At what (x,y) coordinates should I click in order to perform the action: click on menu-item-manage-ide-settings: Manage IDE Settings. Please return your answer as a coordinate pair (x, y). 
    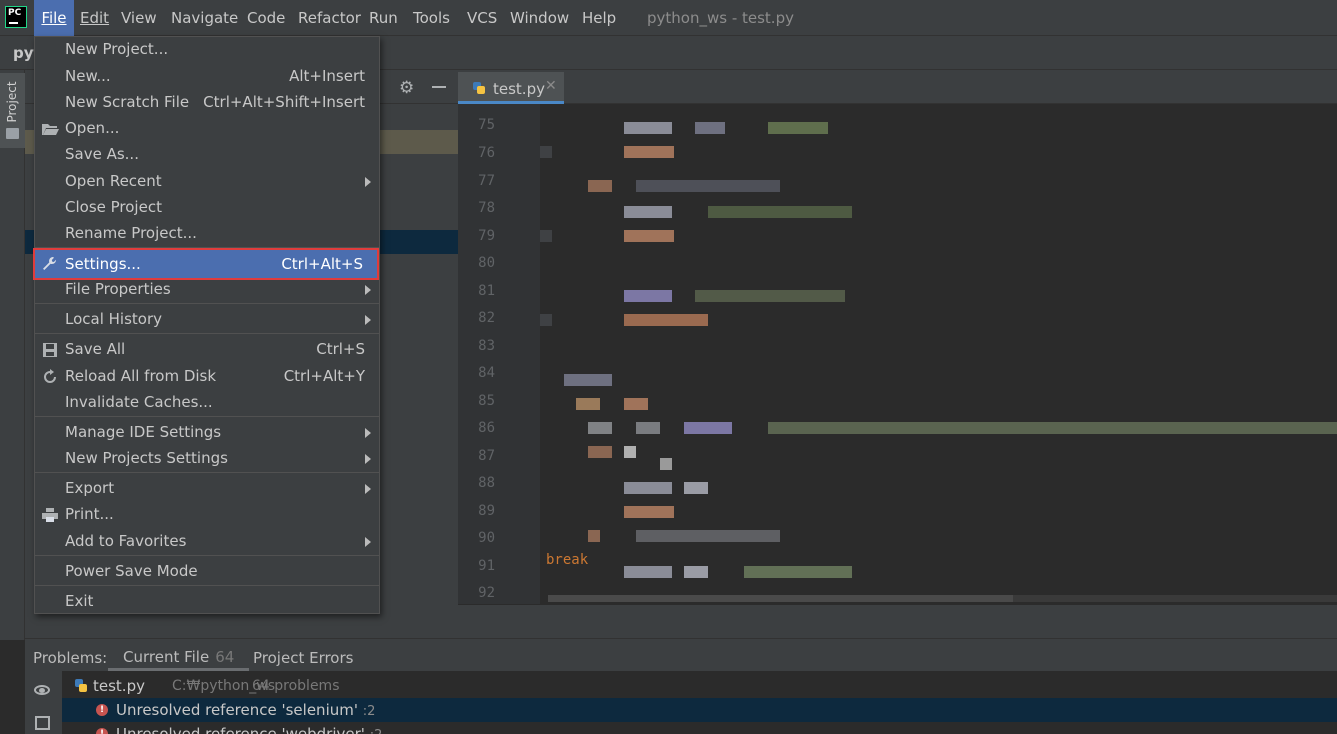
    Looking at the image, I should click on (207, 433).